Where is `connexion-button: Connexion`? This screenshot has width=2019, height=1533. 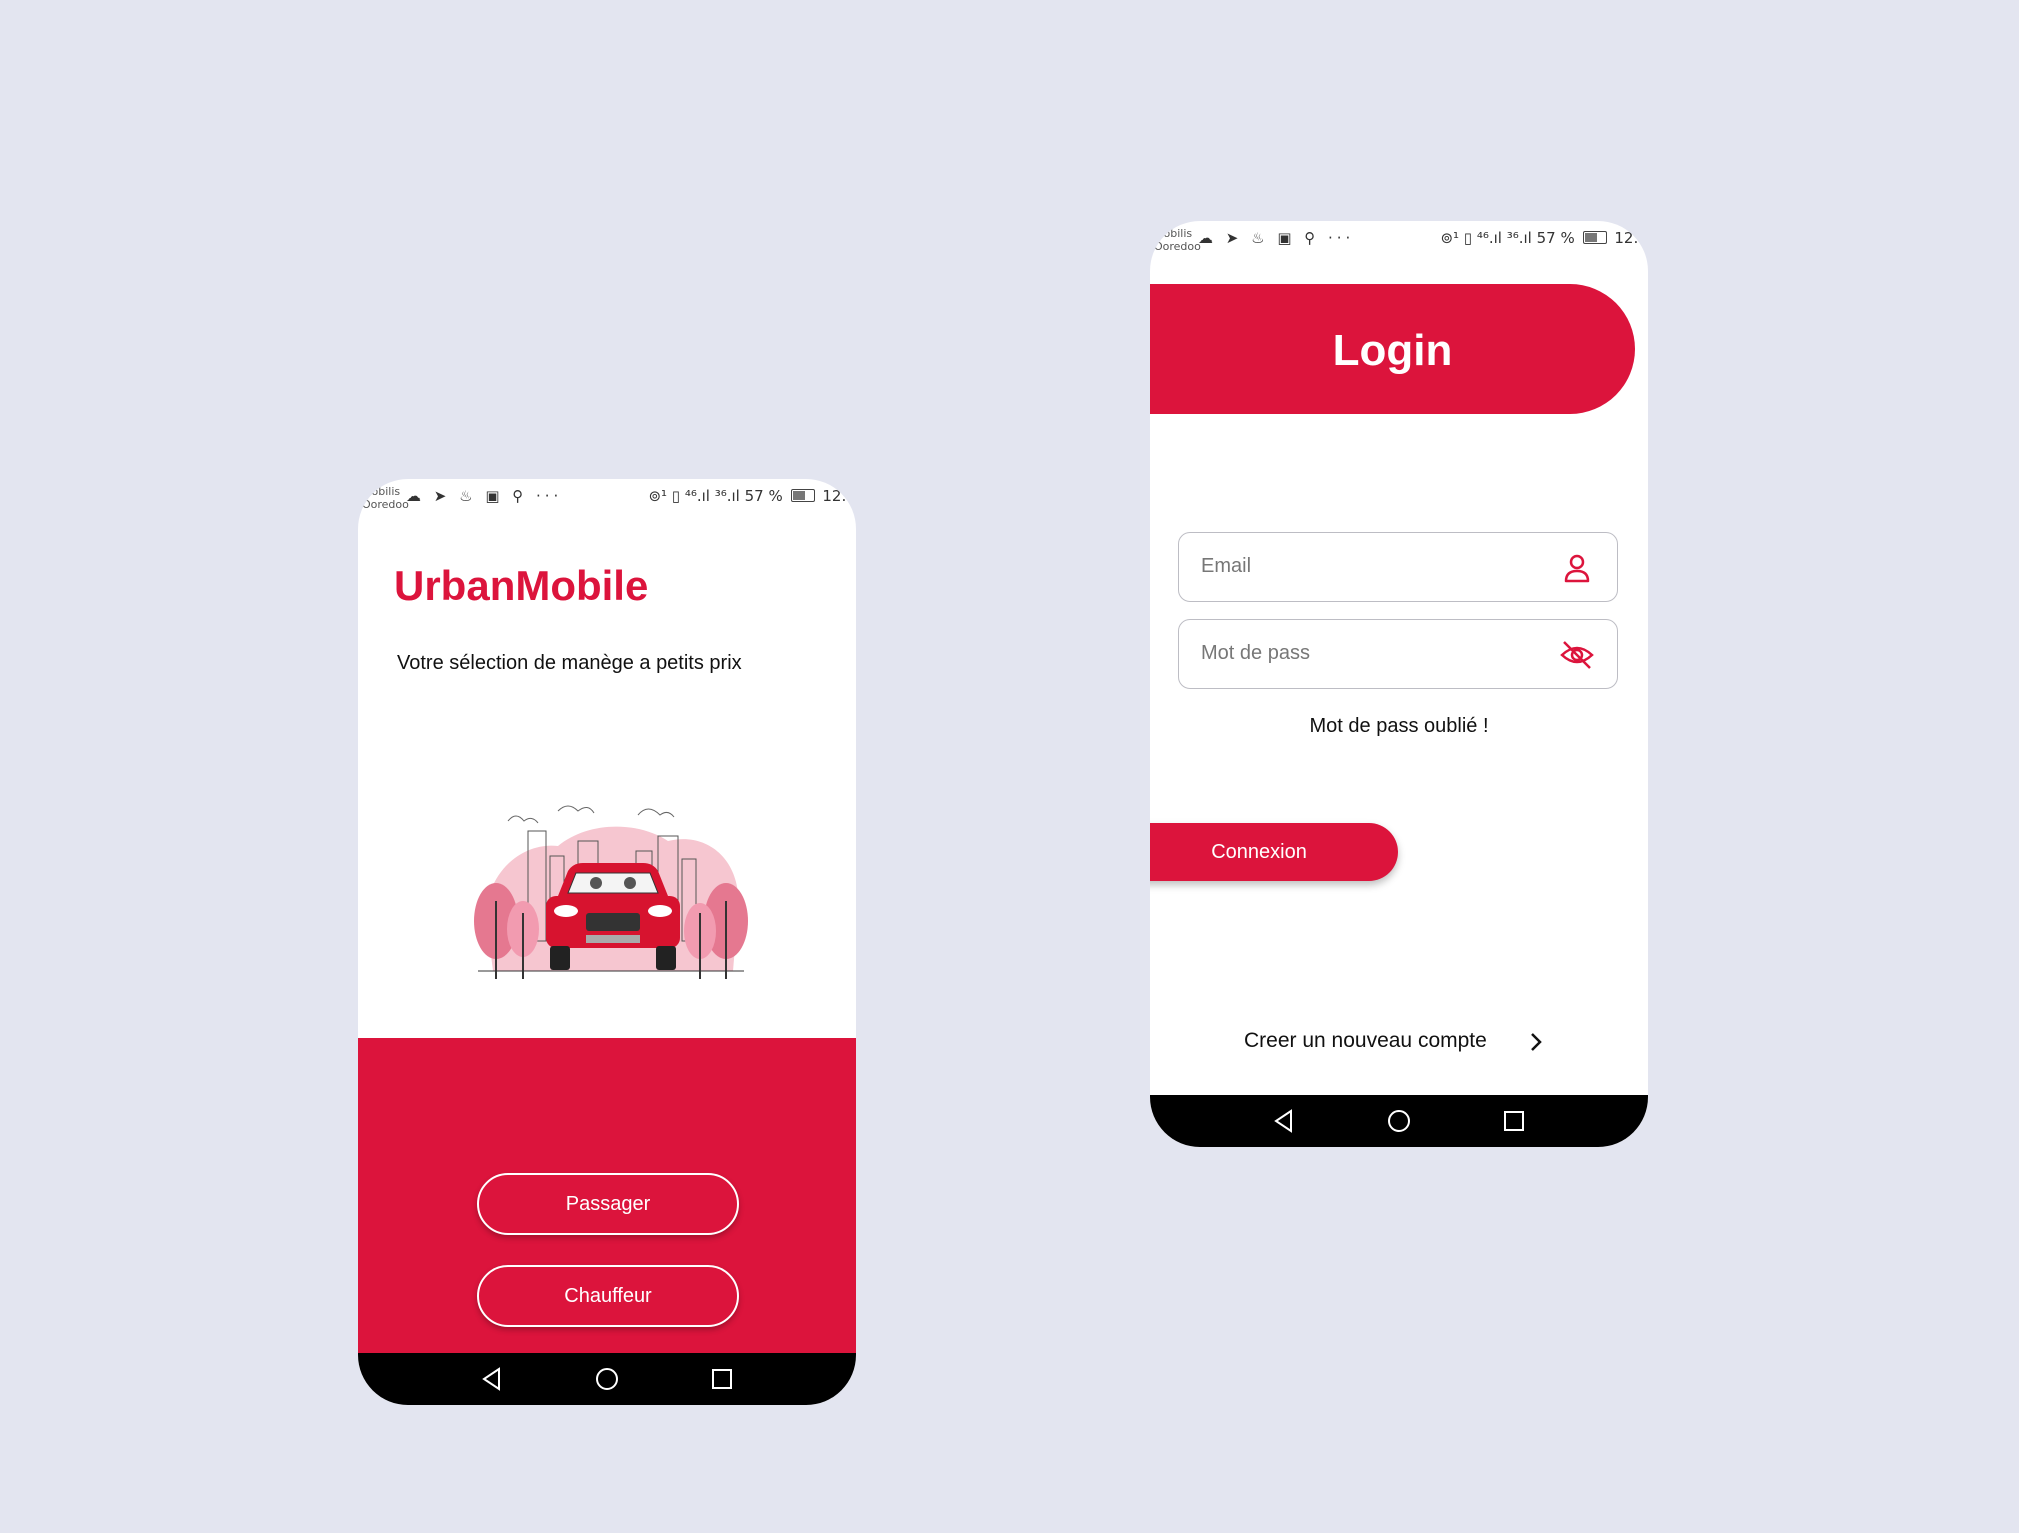 connexion-button: Connexion is located at coordinates (1274, 852).